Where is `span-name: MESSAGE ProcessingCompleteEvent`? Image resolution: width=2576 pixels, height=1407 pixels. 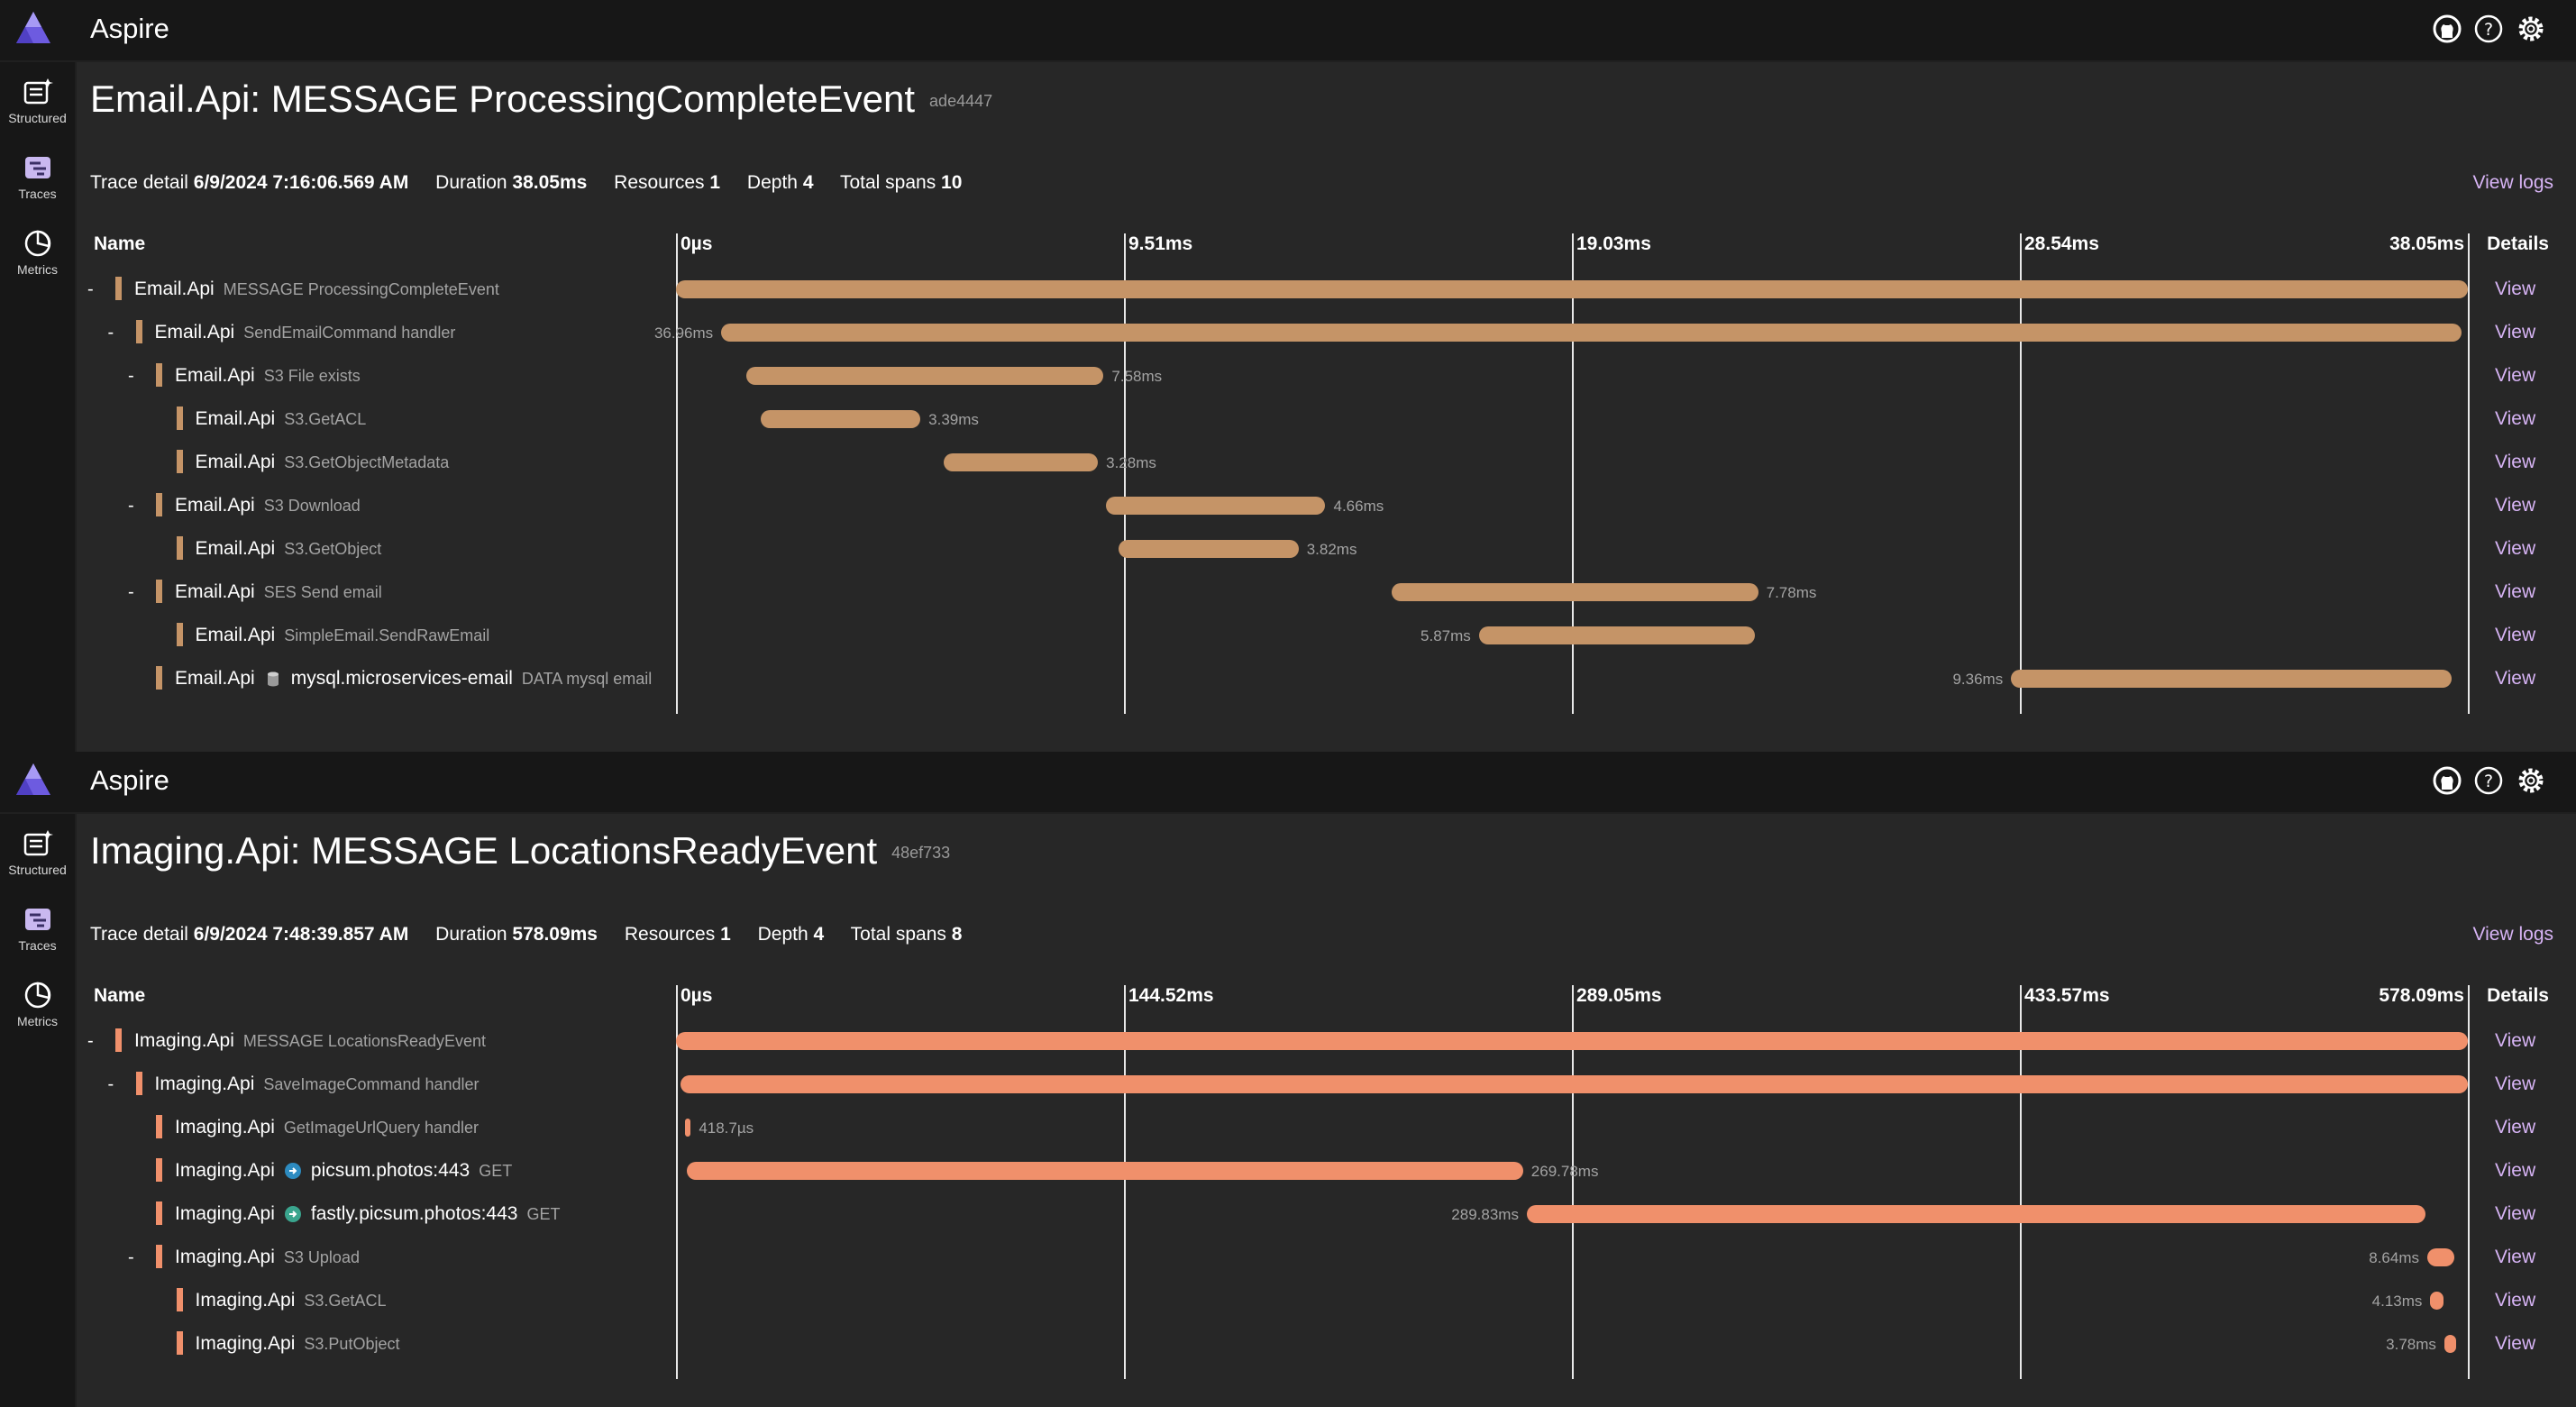
span-name: MESSAGE ProcessingCompleteEvent is located at coordinates (361, 289).